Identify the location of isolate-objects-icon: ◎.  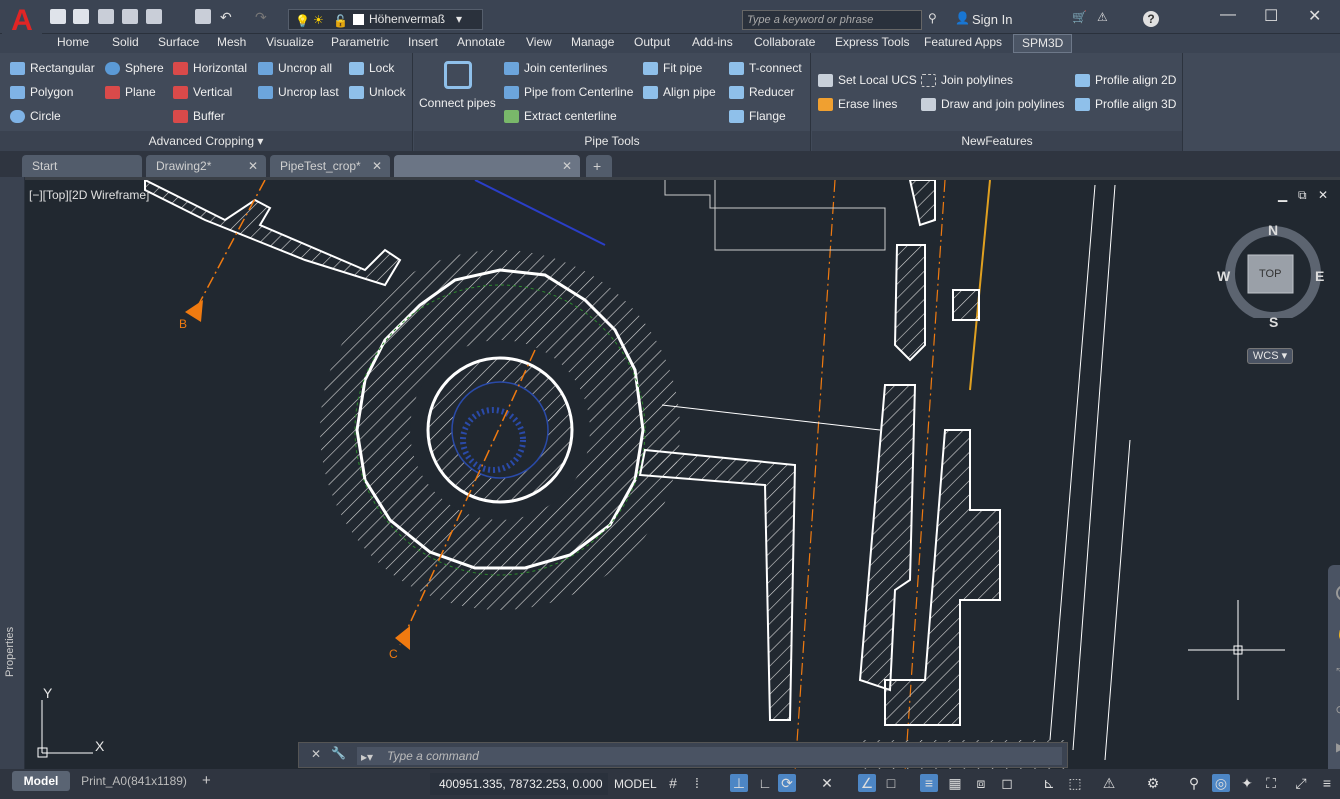
(1221, 783).